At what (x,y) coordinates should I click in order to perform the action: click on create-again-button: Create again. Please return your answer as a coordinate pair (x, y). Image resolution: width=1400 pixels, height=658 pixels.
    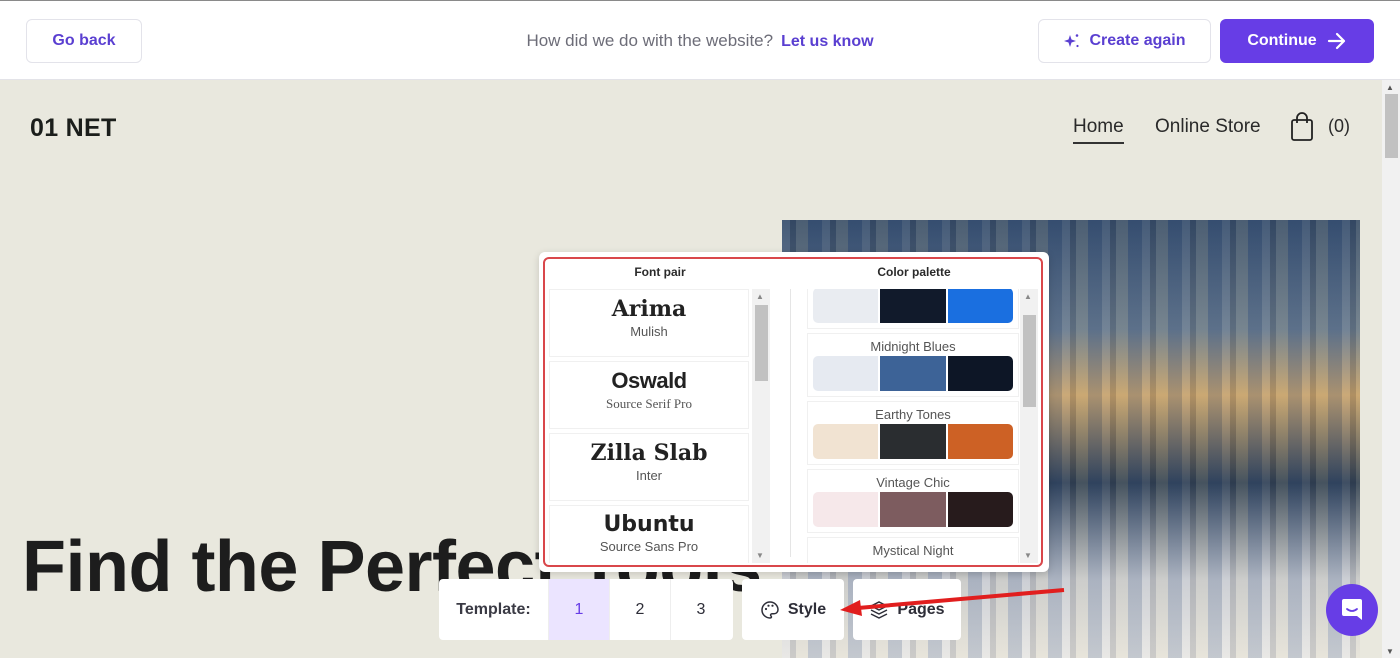
    Looking at the image, I should click on (1124, 41).